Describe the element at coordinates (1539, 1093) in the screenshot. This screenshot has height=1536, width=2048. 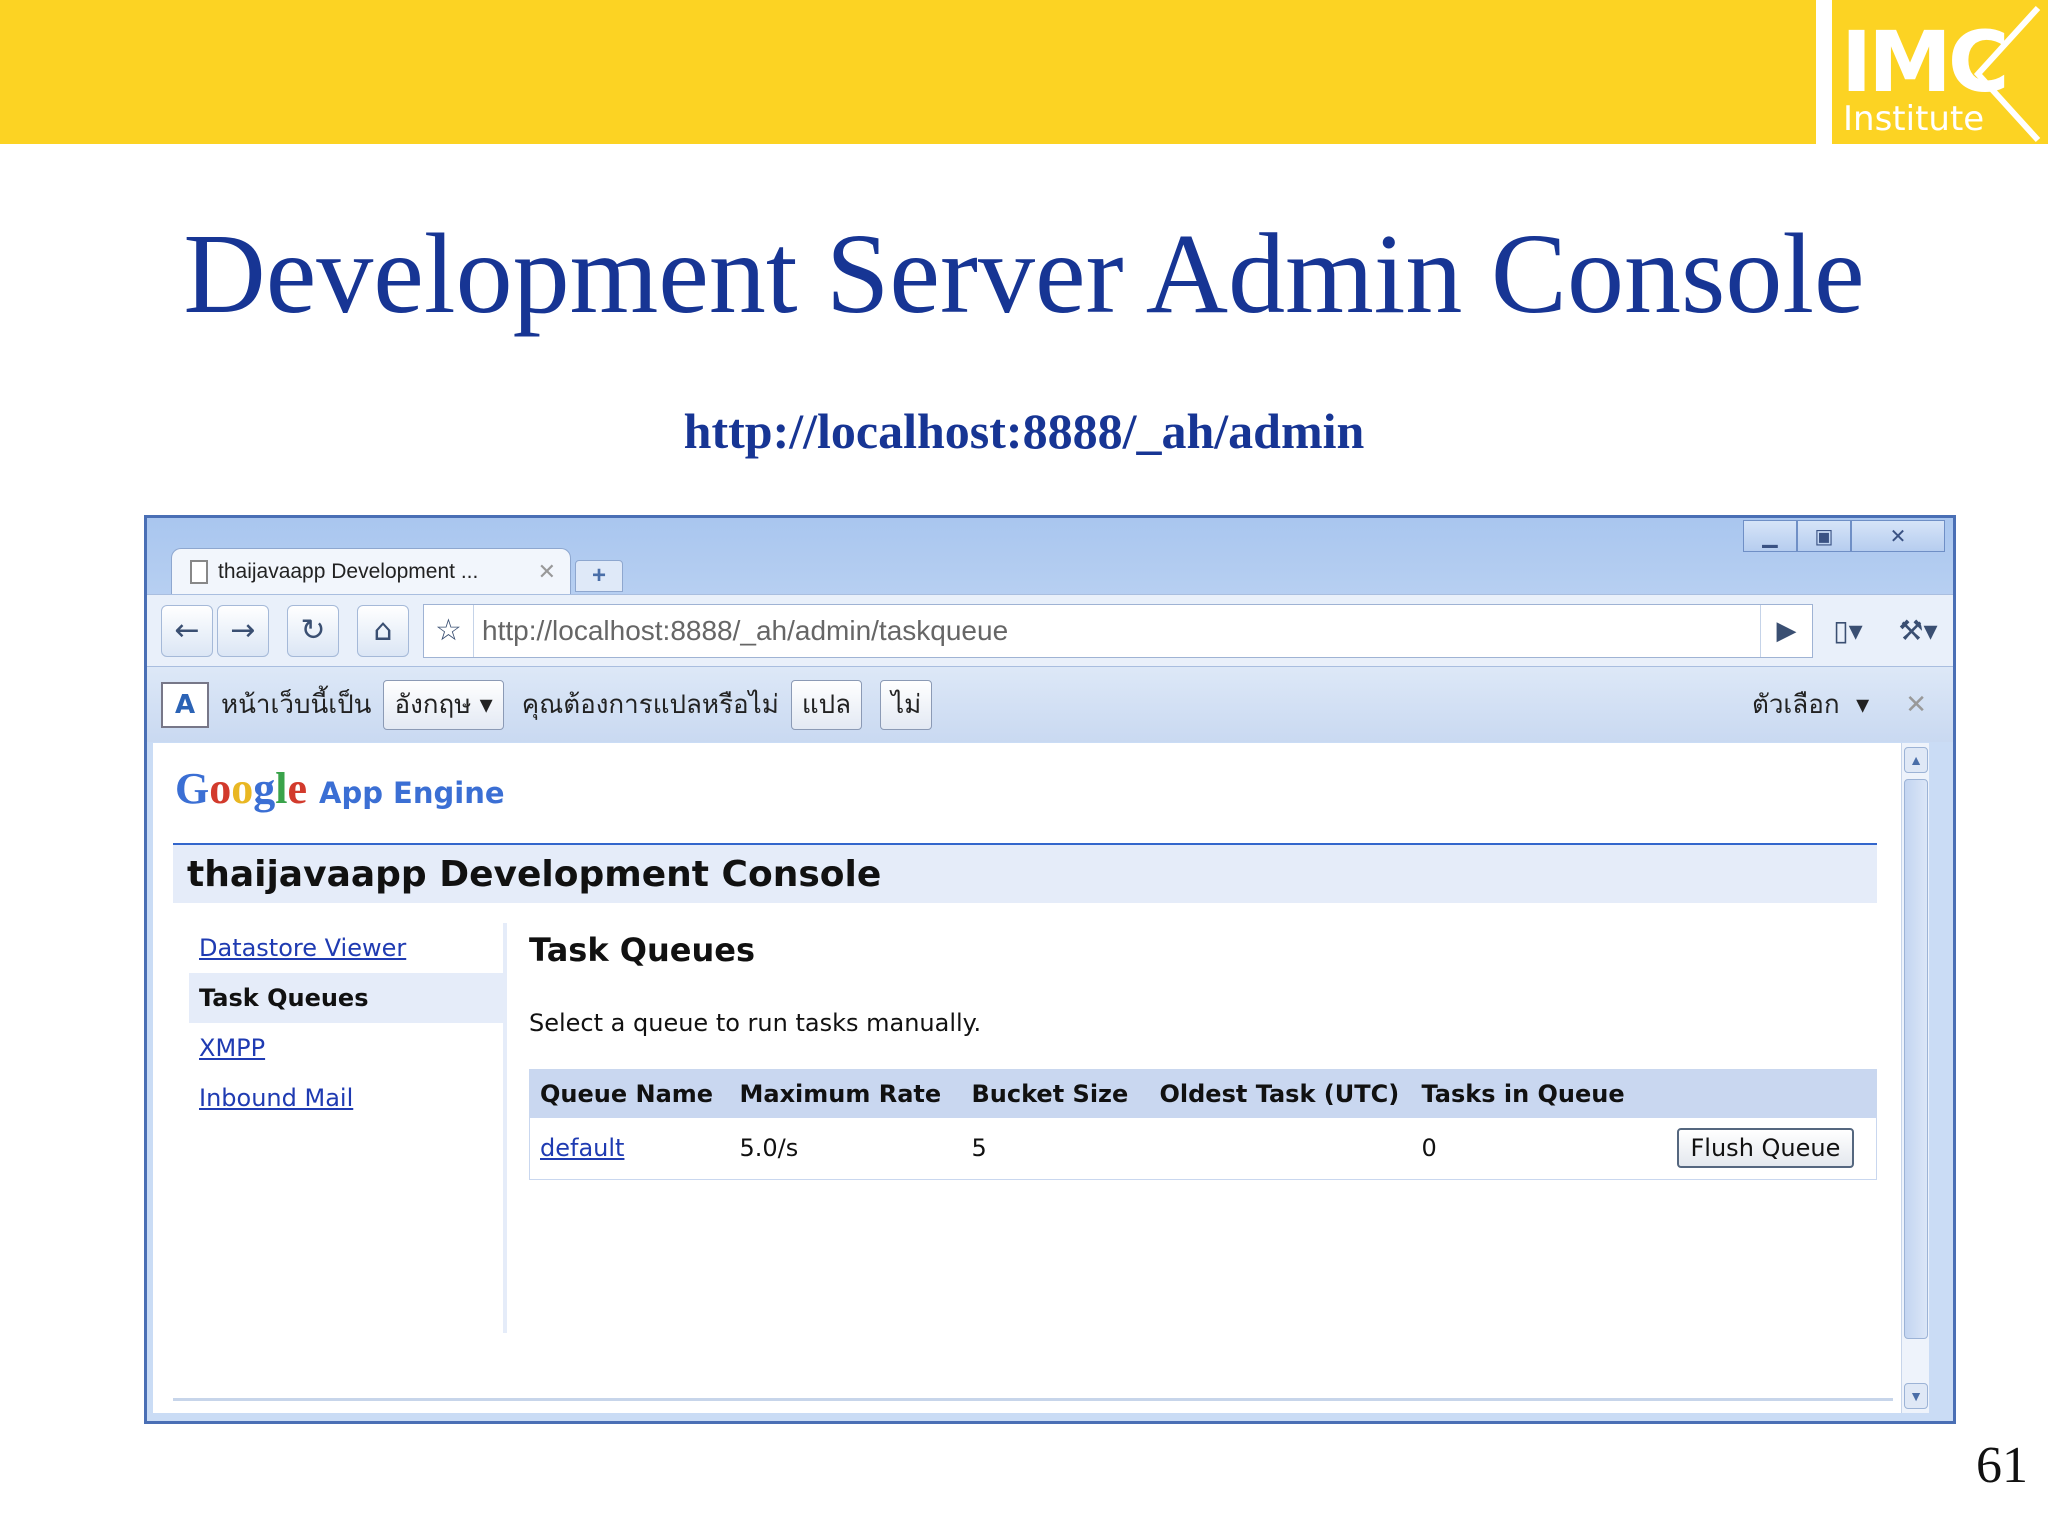
I see `column-header: Tasks in Queue` at that location.